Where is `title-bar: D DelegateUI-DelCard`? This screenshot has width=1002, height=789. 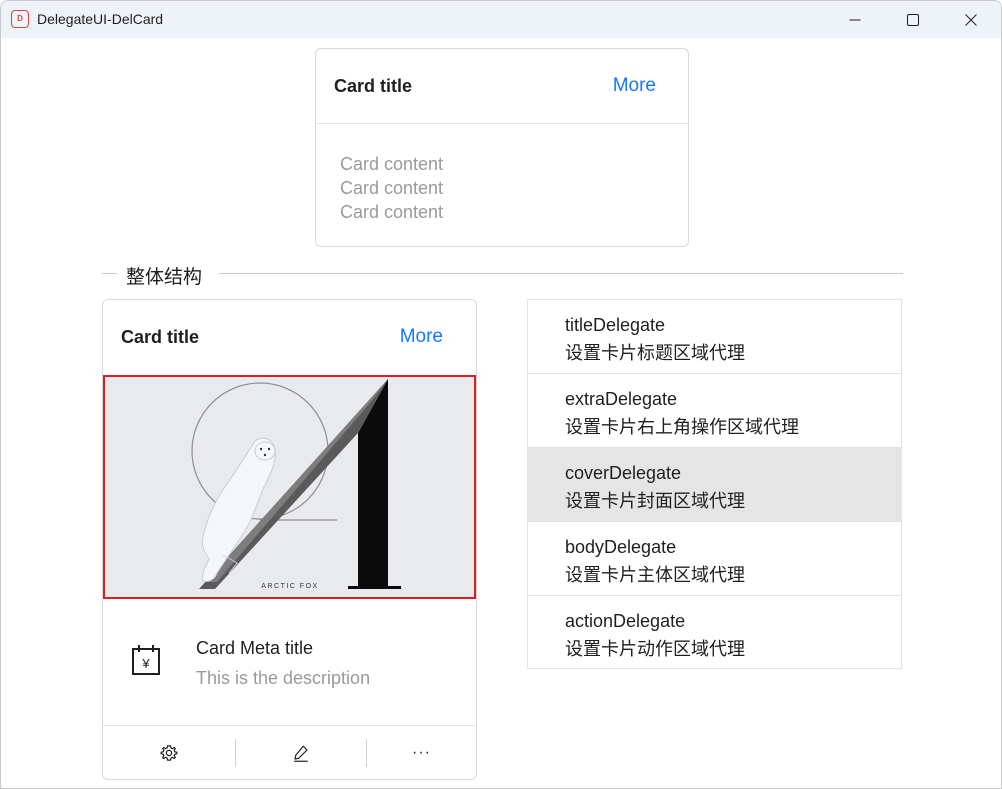
title-bar: D DelegateUI-DelCard is located at coordinates (501, 19).